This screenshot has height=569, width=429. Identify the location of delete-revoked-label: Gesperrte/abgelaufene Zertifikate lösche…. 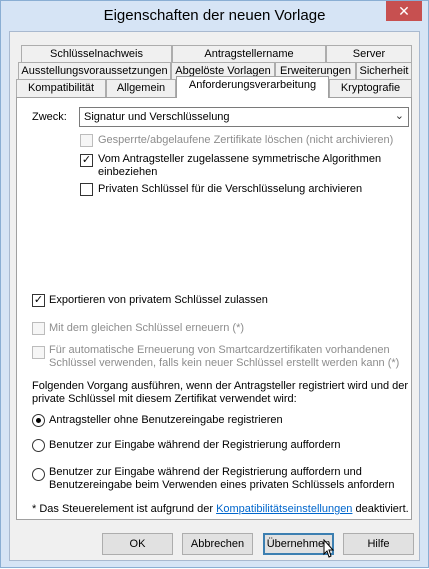
(246, 140).